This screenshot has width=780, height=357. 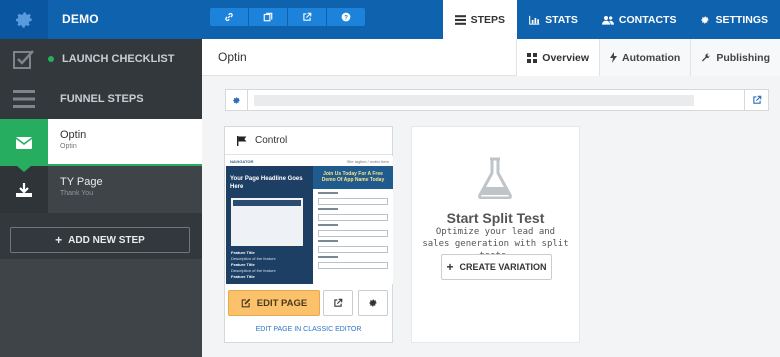 What do you see at coordinates (271, 140) in the screenshot?
I see `control-label: Control` at bounding box center [271, 140].